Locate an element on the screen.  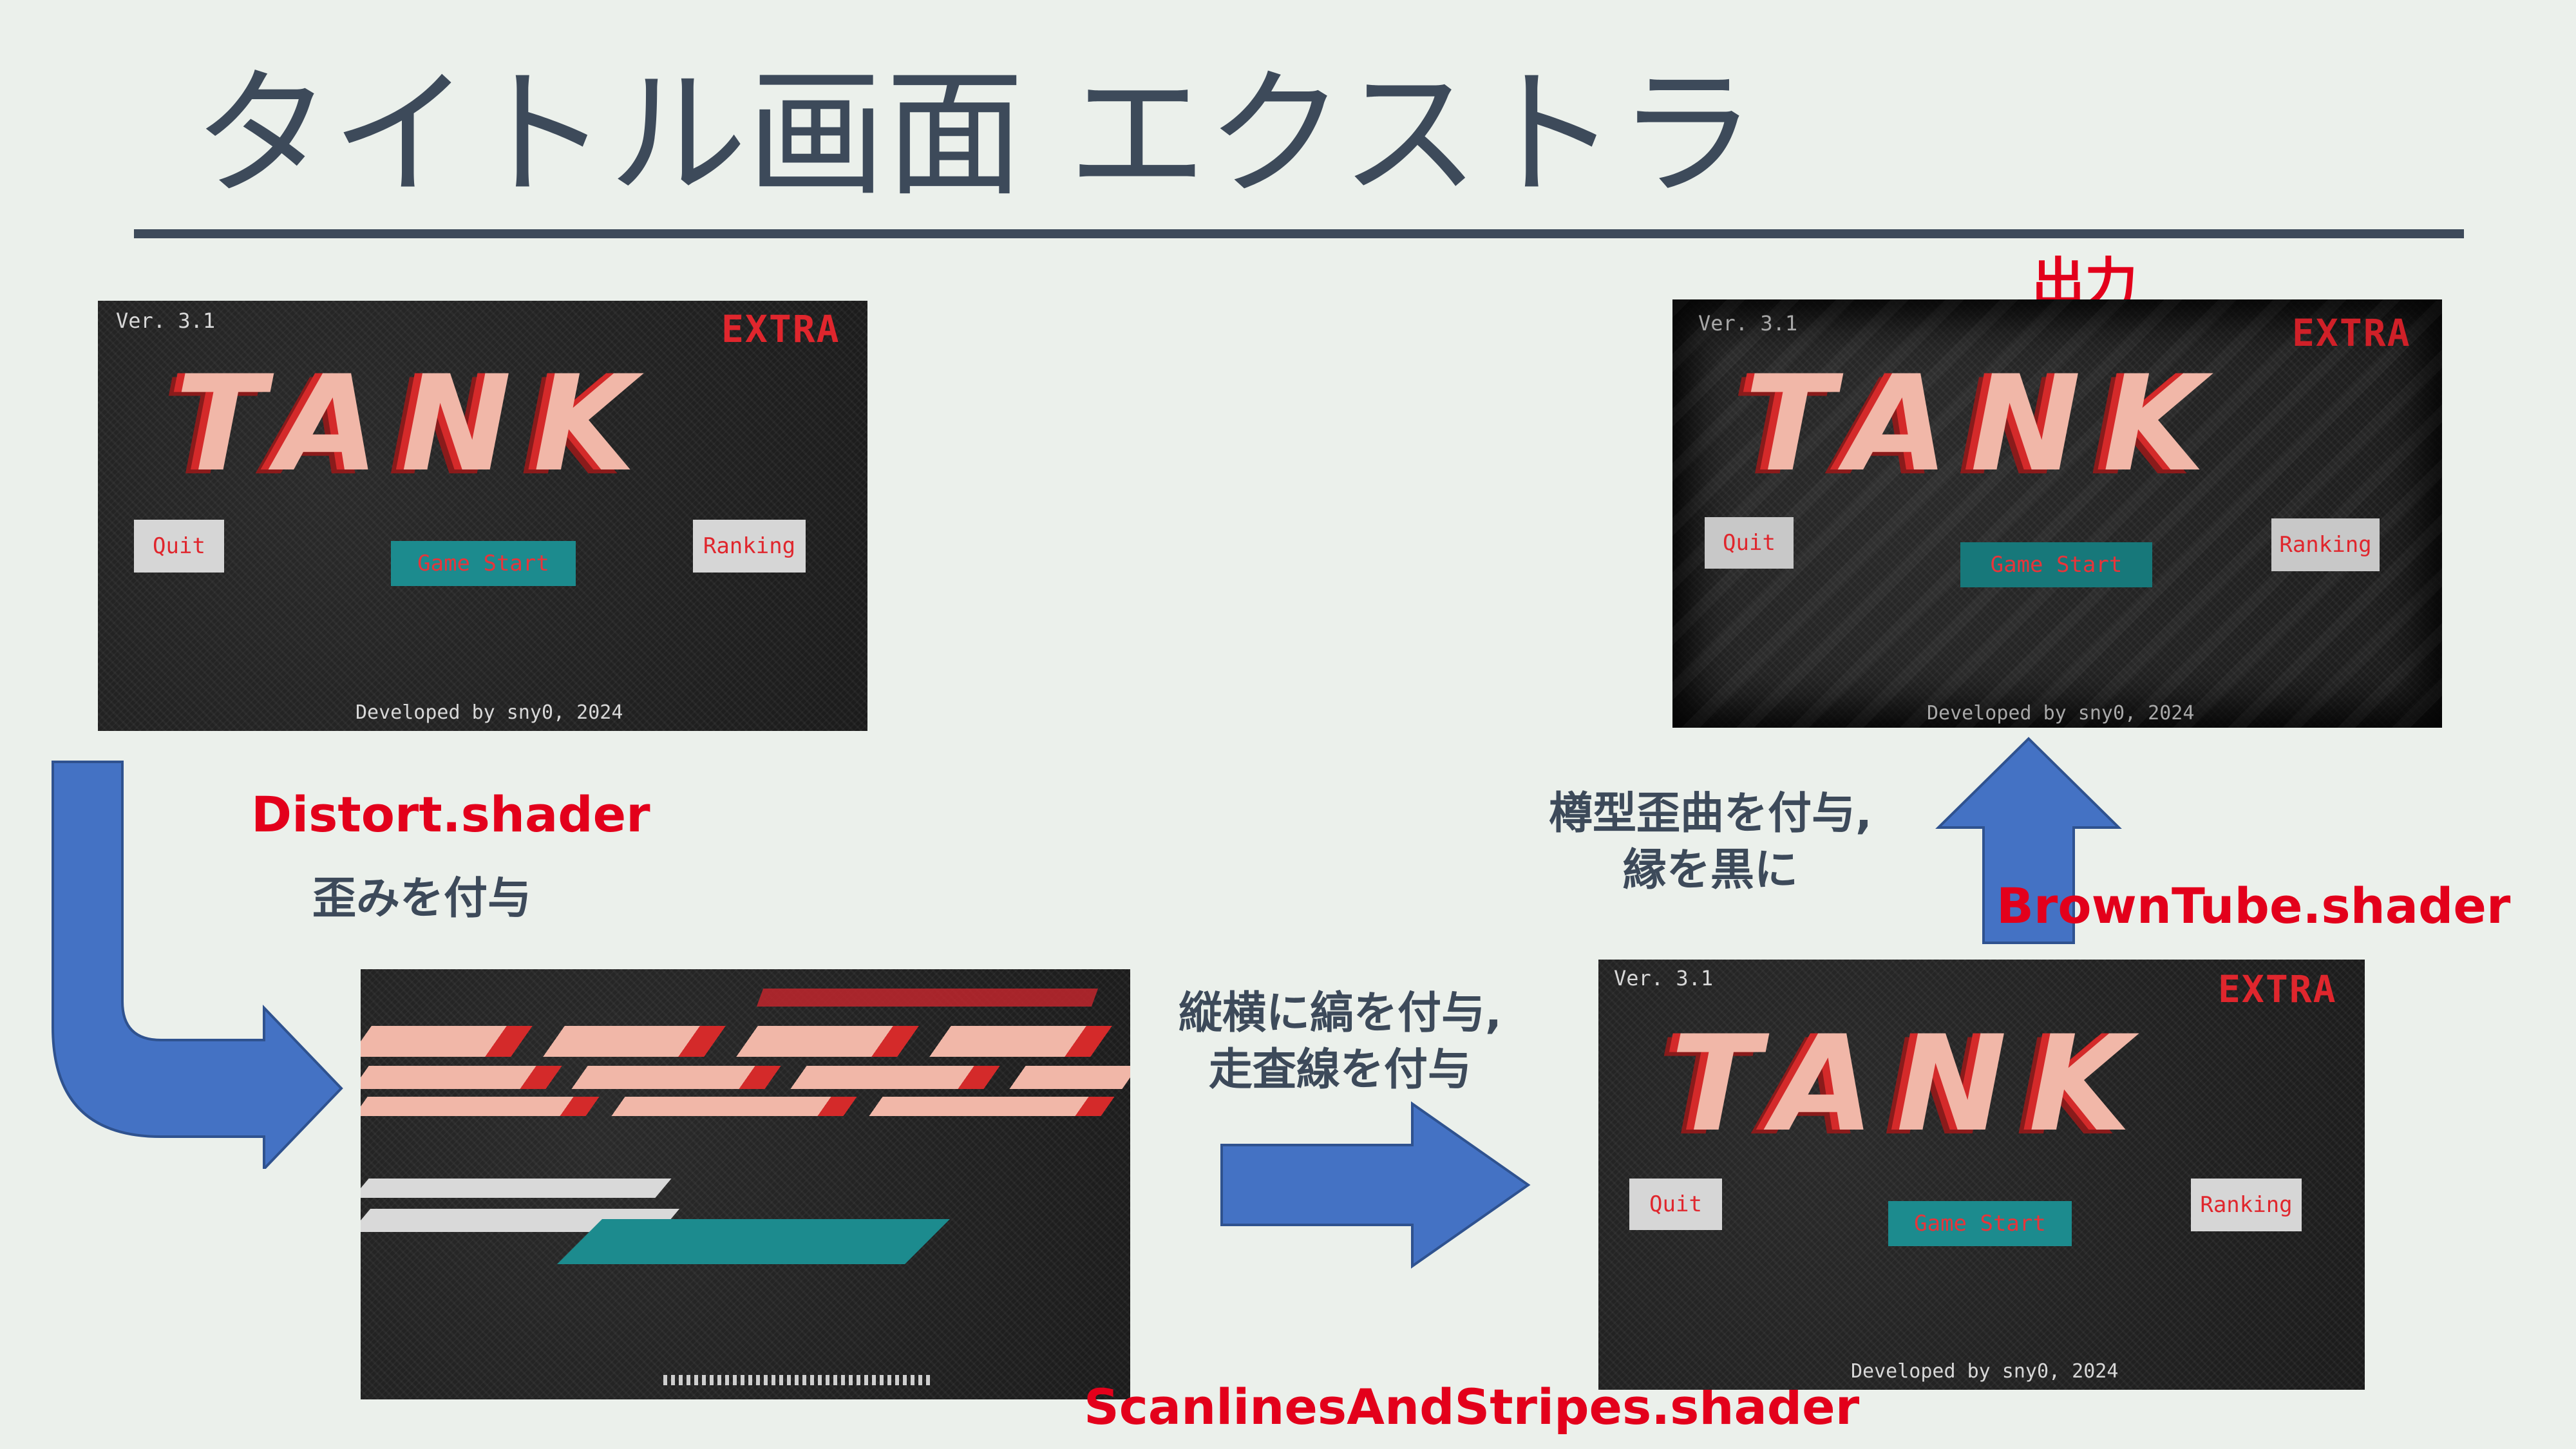
scanlines-description: 縦横に縞を付与, 走査線を付与 is located at coordinates (1341, 1042).